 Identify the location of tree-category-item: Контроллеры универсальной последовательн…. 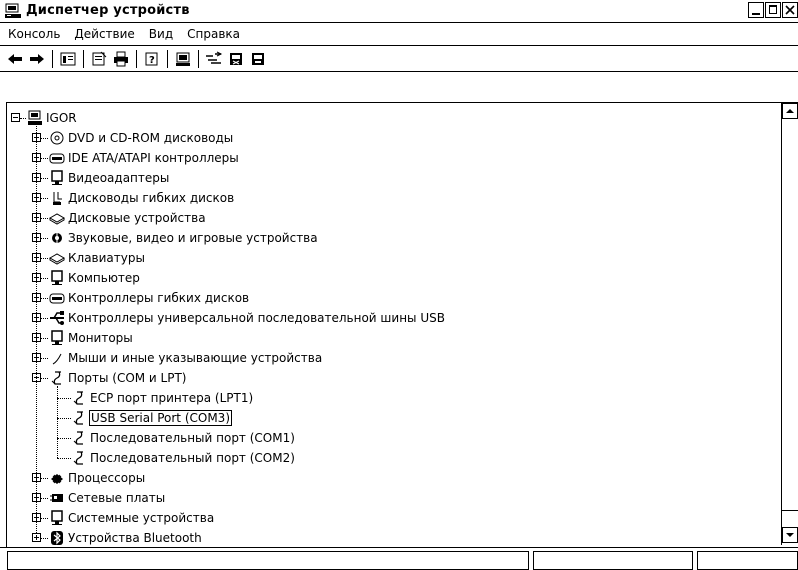
(392, 318).